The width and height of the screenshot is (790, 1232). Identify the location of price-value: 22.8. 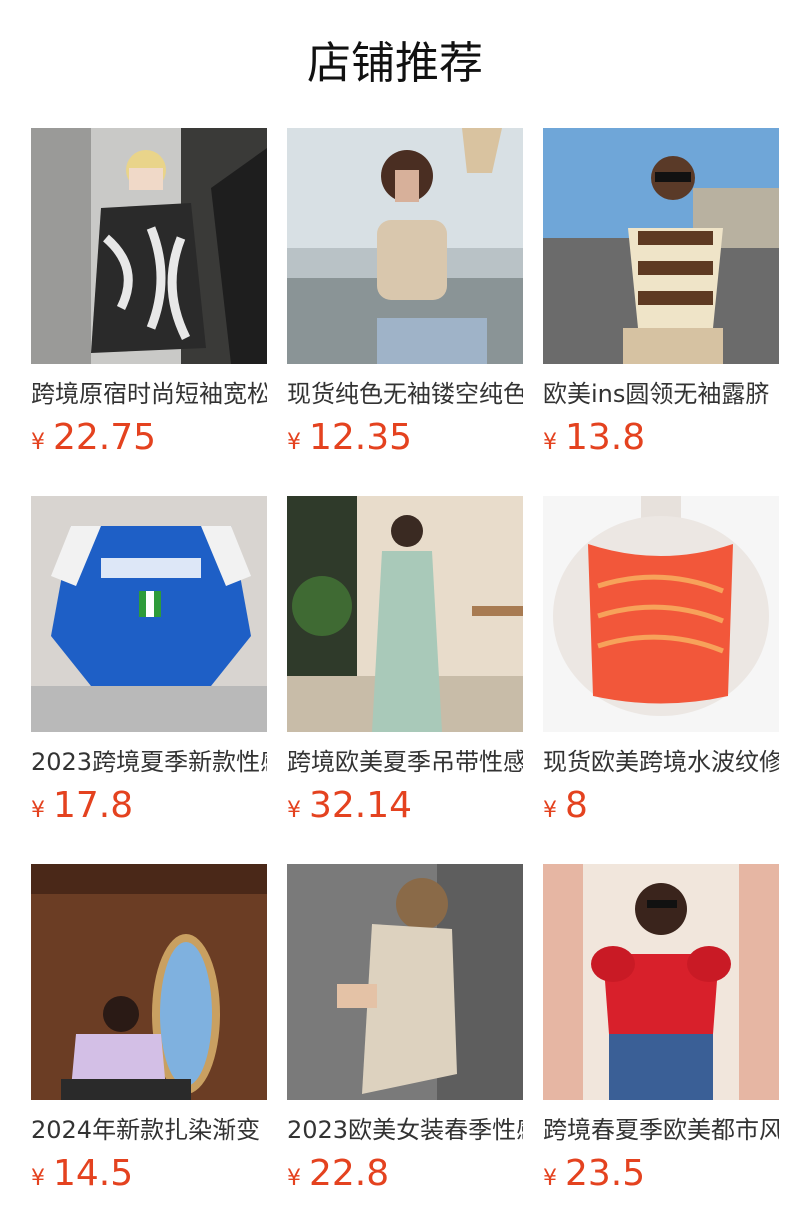
(349, 1173).